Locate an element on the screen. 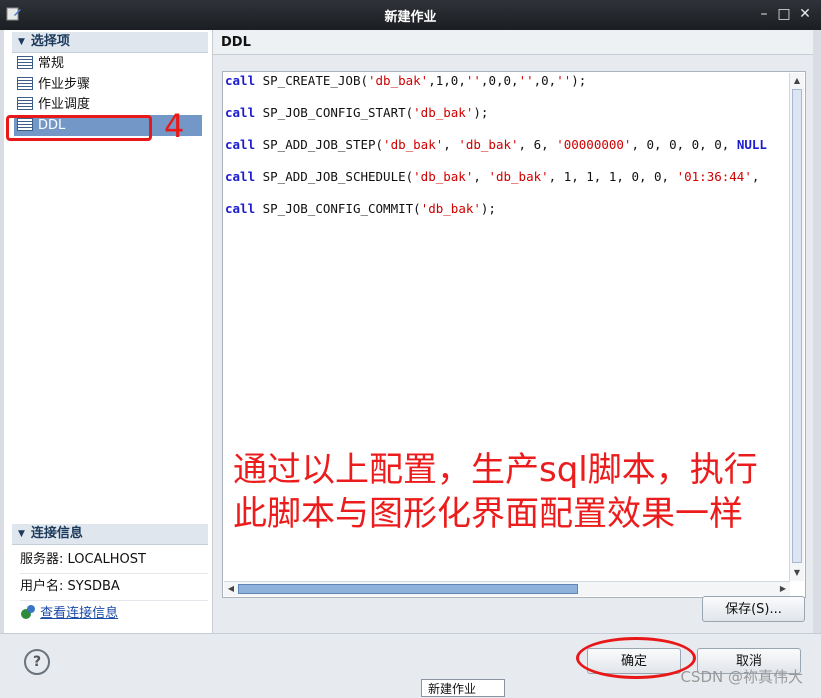 The height and width of the screenshot is (698, 821). sql-string: '01:36:44' is located at coordinates (714, 176).